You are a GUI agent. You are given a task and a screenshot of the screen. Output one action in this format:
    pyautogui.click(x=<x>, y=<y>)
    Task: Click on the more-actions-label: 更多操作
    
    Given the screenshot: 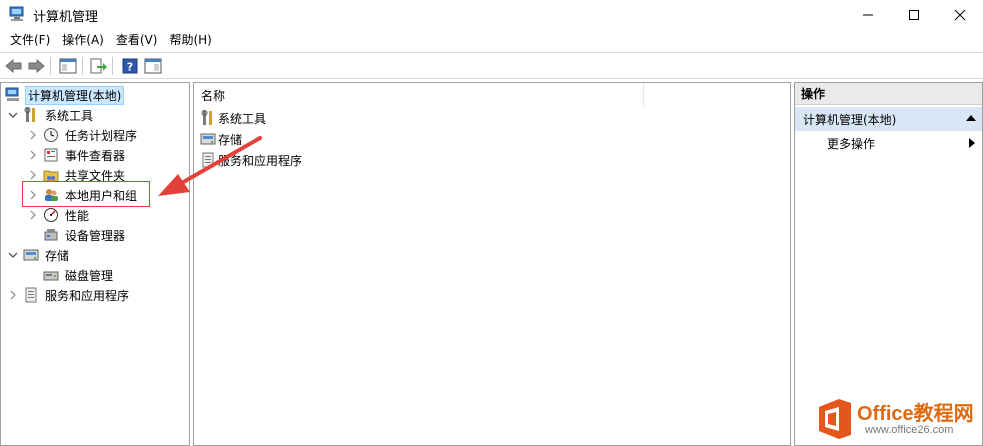 What is the action you would take?
    pyautogui.click(x=851, y=143)
    